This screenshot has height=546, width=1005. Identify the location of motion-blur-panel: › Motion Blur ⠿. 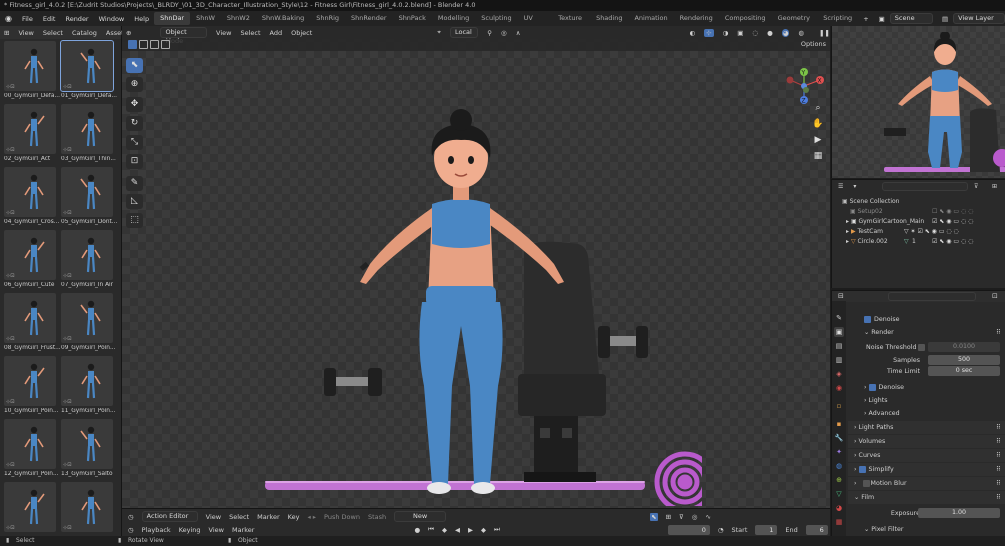
(926, 483).